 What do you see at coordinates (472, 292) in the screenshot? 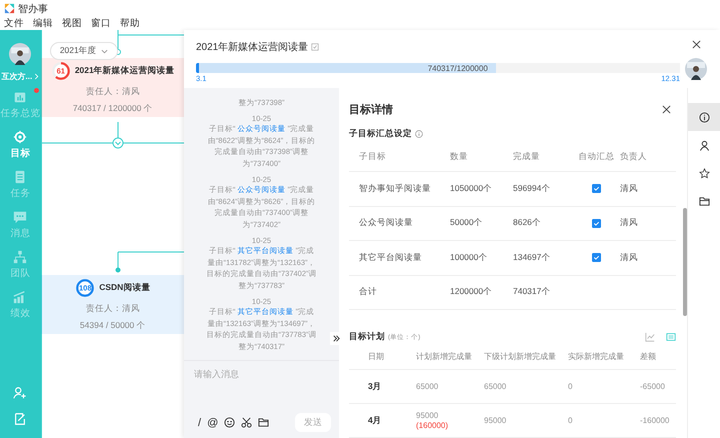
I see `table-cell-text: 1200000个` at bounding box center [472, 292].